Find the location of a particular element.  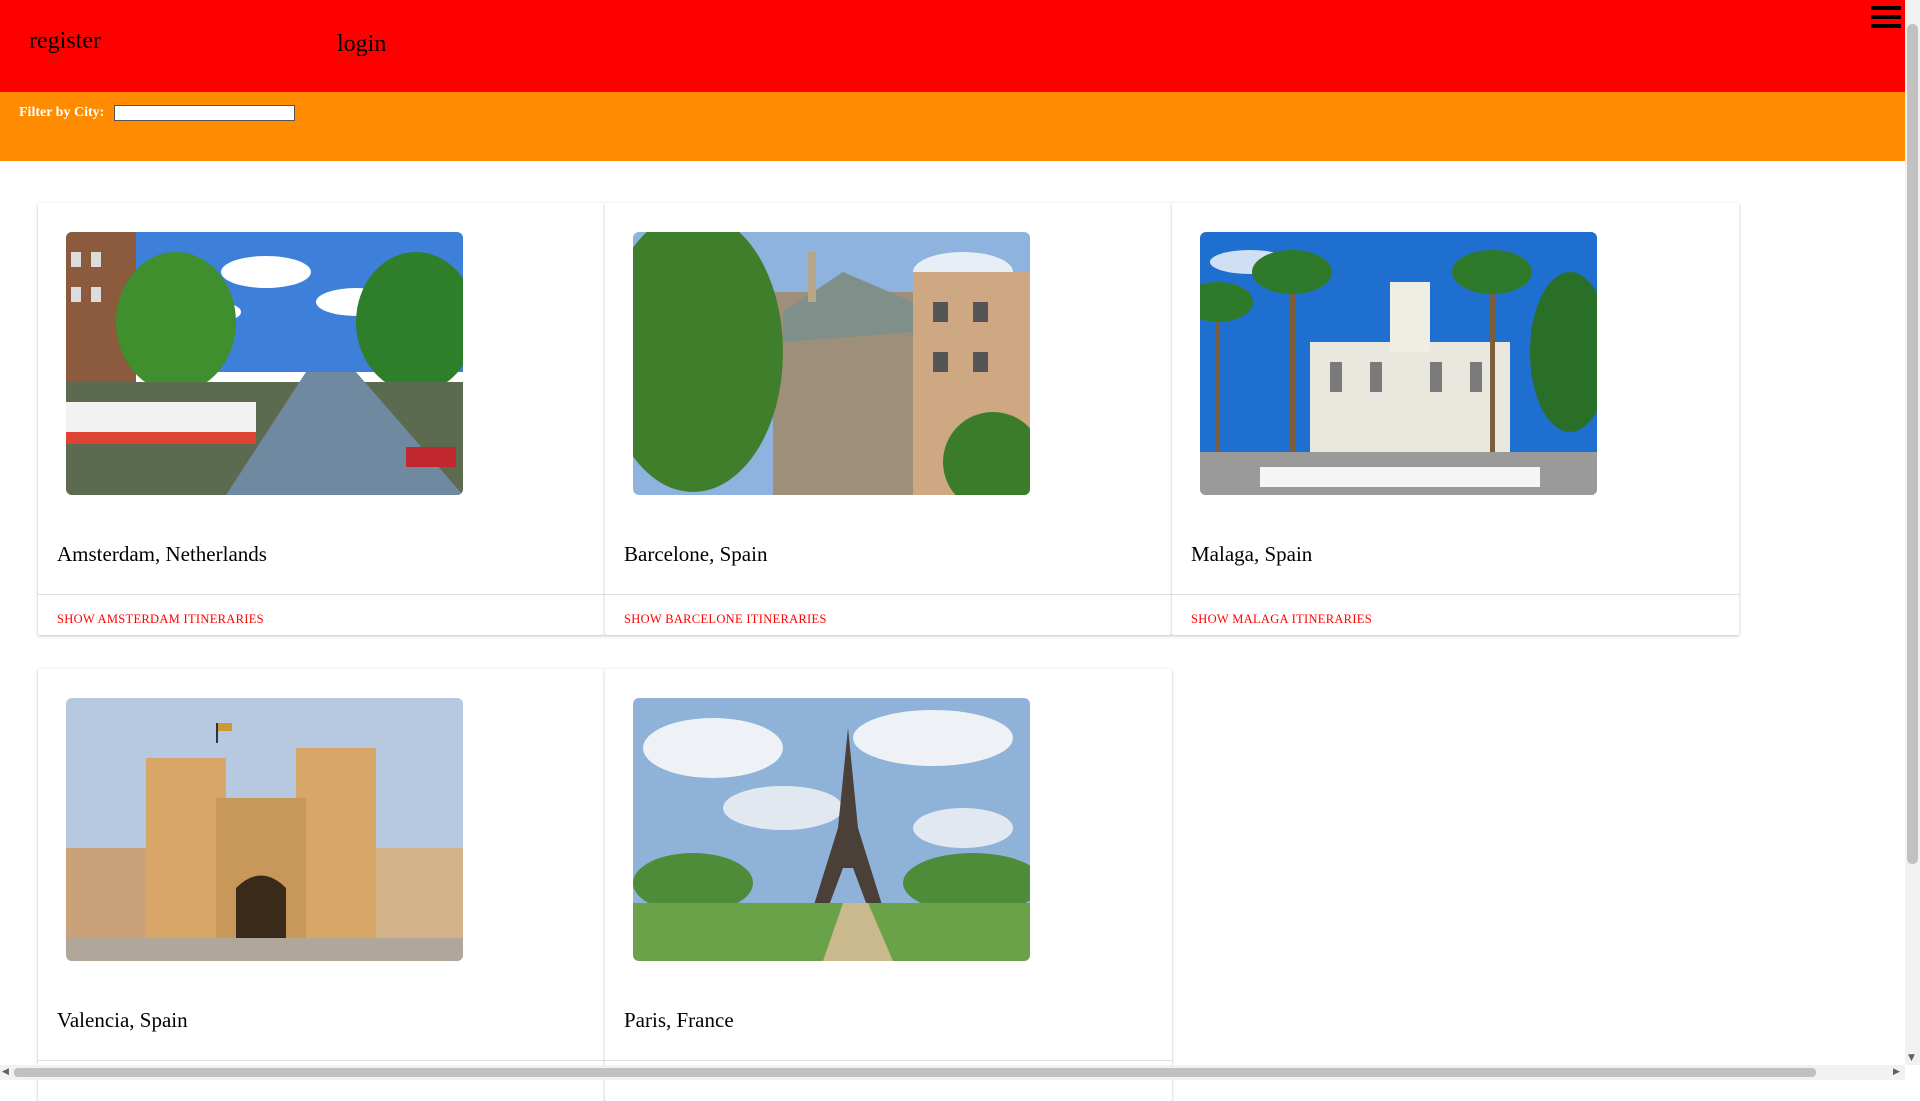

city-title: Paris, France is located at coordinates (679, 1020).